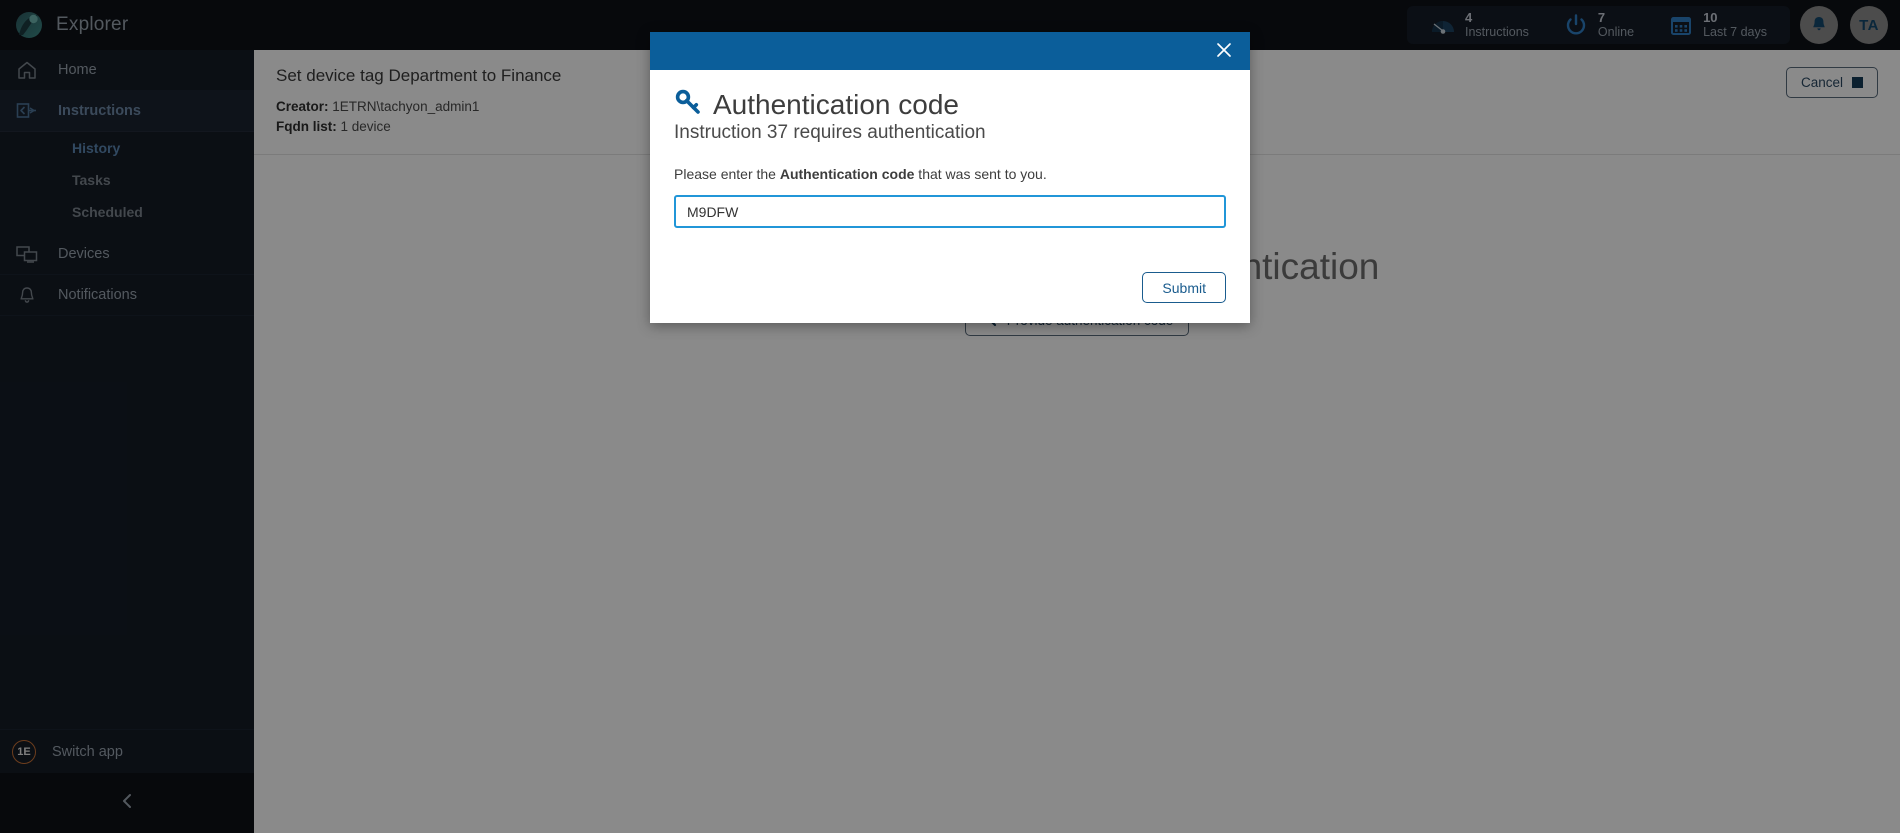  I want to click on instruction-prefix: Please enter the, so click(727, 174).